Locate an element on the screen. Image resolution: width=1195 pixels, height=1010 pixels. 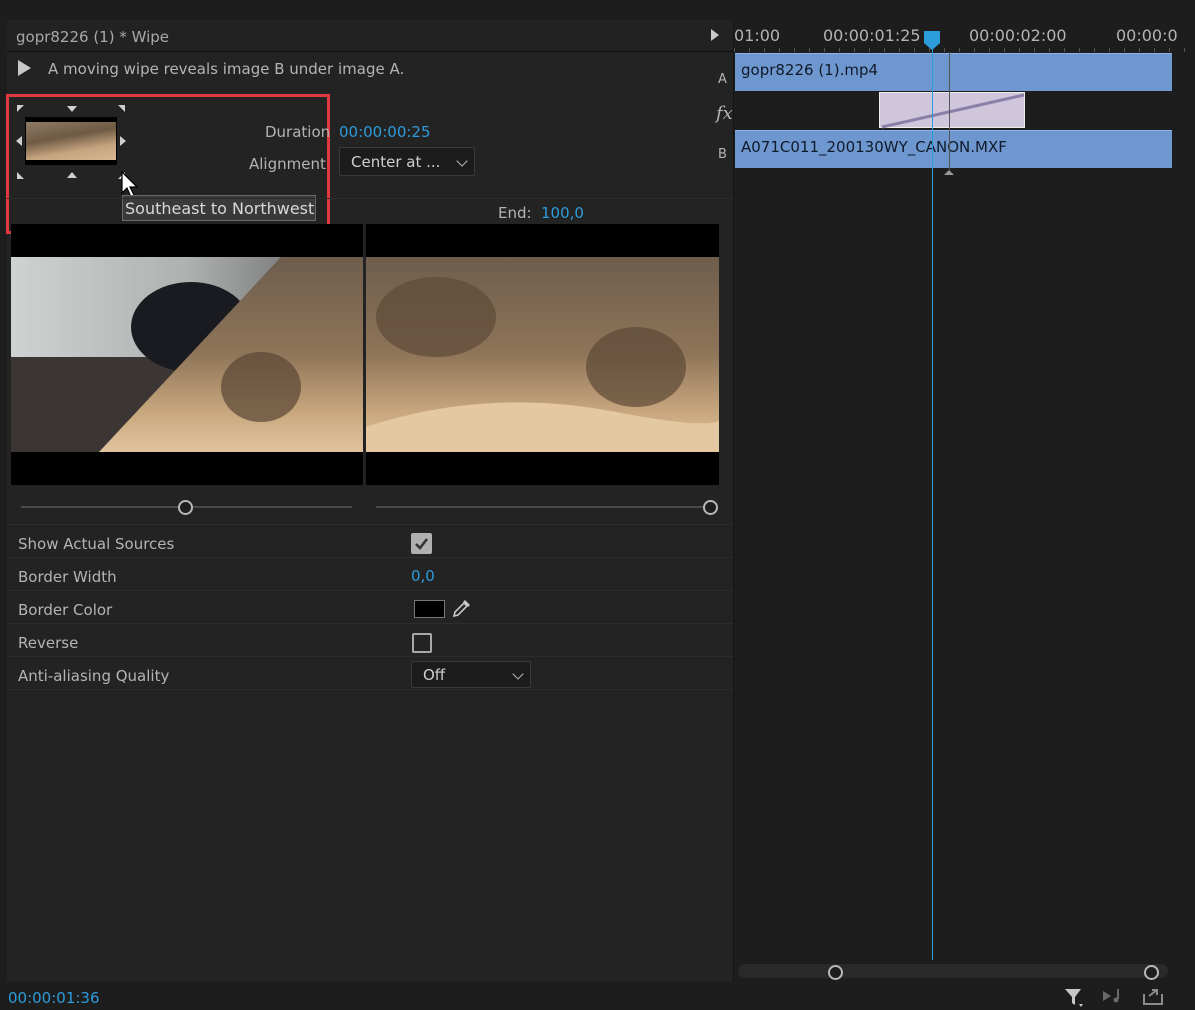
audio-follow-icon is located at coordinates (1114, 996).